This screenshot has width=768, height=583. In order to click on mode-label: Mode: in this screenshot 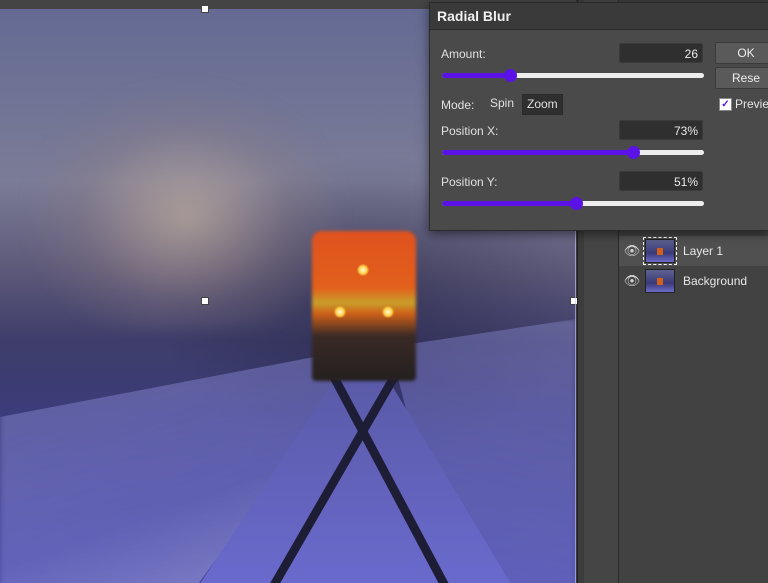, I will do `click(458, 105)`.